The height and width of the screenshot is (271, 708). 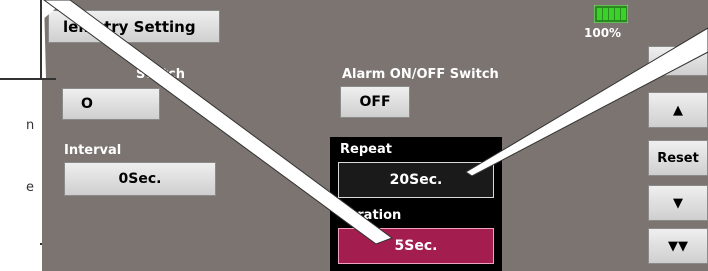 I want to click on side-button-top, so click(x=678, y=61).